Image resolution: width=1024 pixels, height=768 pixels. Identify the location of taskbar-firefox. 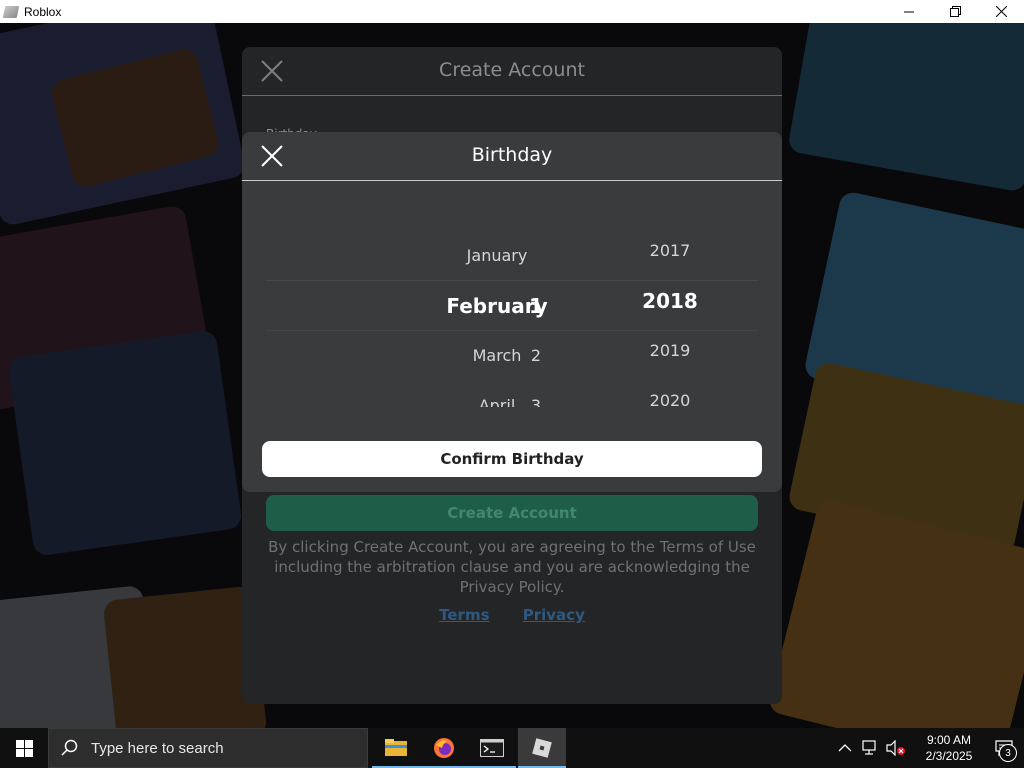
(444, 748).